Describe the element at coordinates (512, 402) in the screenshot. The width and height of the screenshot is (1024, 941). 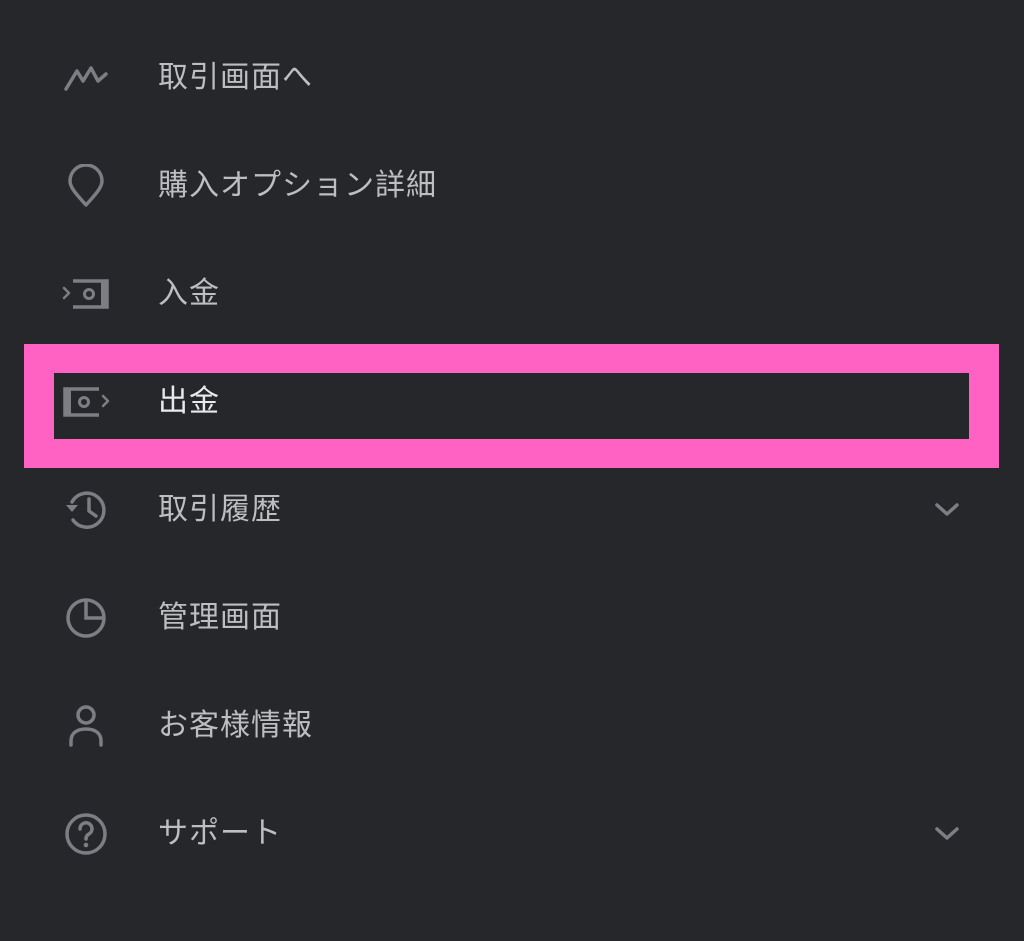
I see `menu-item-withdraw: 出金` at that location.